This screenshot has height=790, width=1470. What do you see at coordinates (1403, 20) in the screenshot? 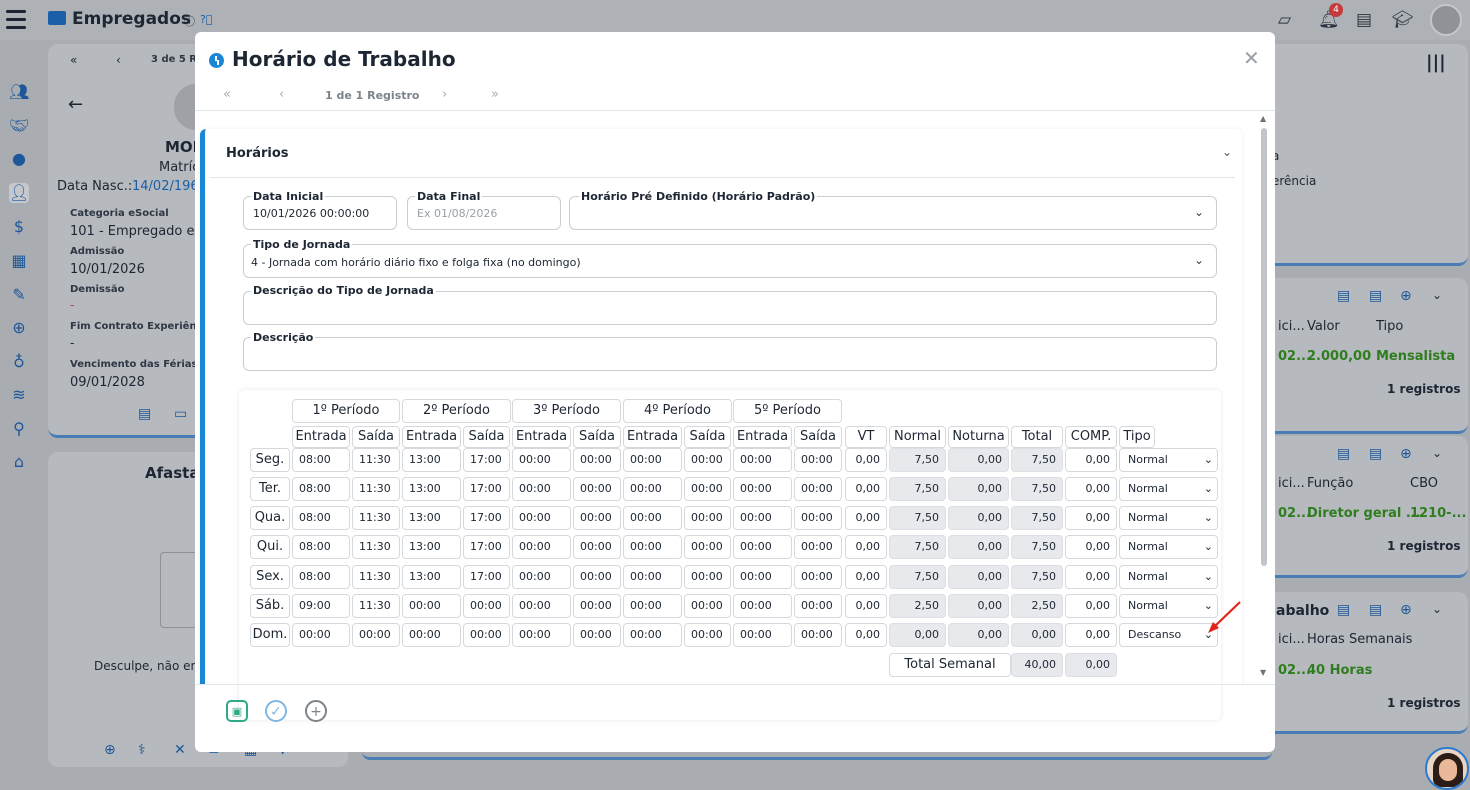
I see `graduation-icon: 🎓︎` at bounding box center [1403, 20].